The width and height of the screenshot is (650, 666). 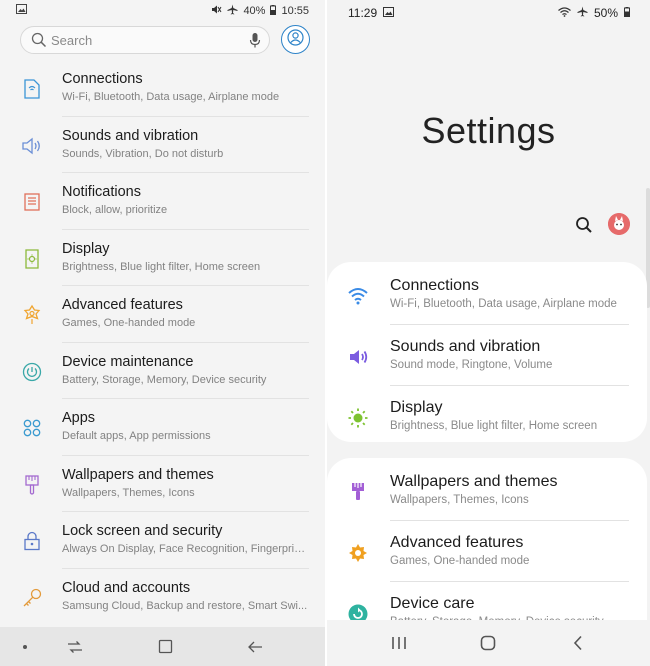 What do you see at coordinates (358, 296) in the screenshot?
I see `wifi-icon` at bounding box center [358, 296].